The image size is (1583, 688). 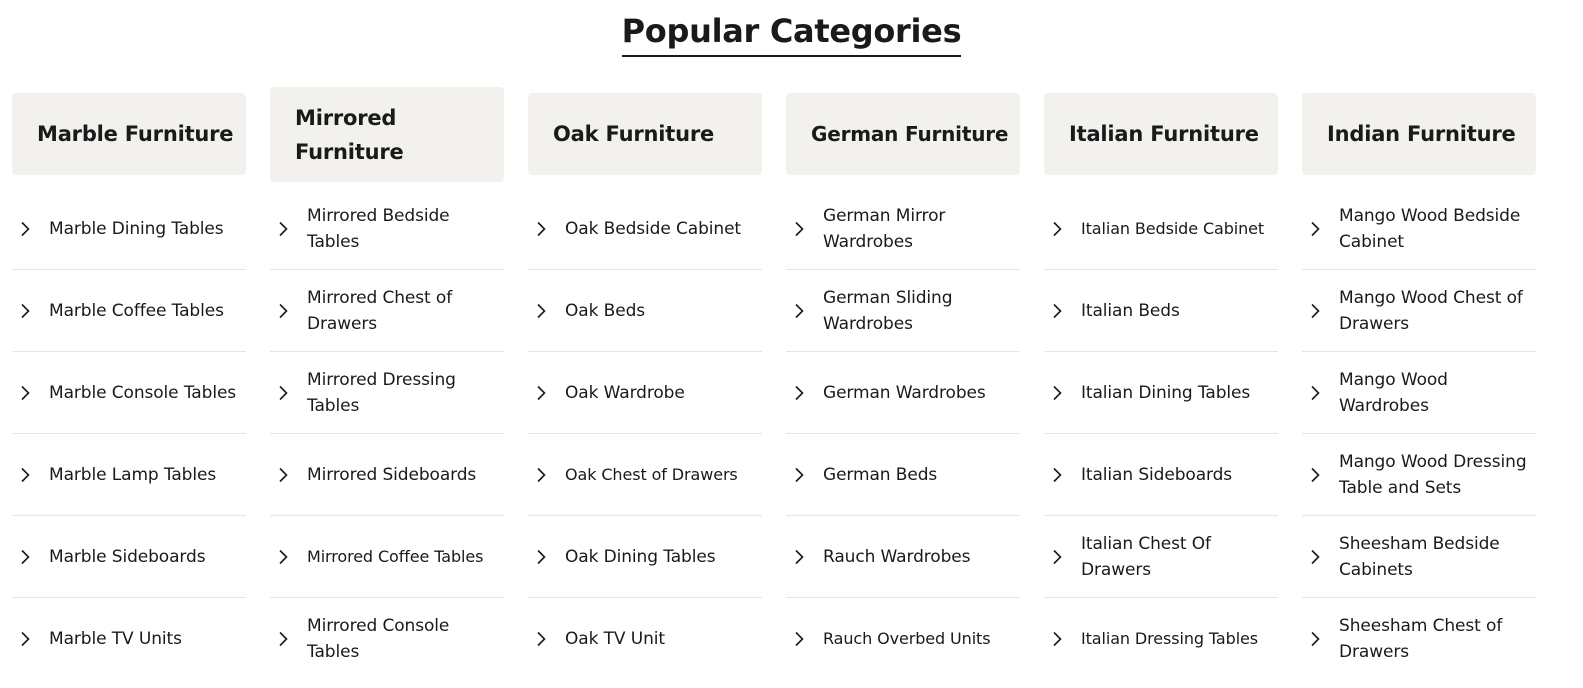 I want to click on category-link-label: German Wardrobes, so click(x=904, y=392).